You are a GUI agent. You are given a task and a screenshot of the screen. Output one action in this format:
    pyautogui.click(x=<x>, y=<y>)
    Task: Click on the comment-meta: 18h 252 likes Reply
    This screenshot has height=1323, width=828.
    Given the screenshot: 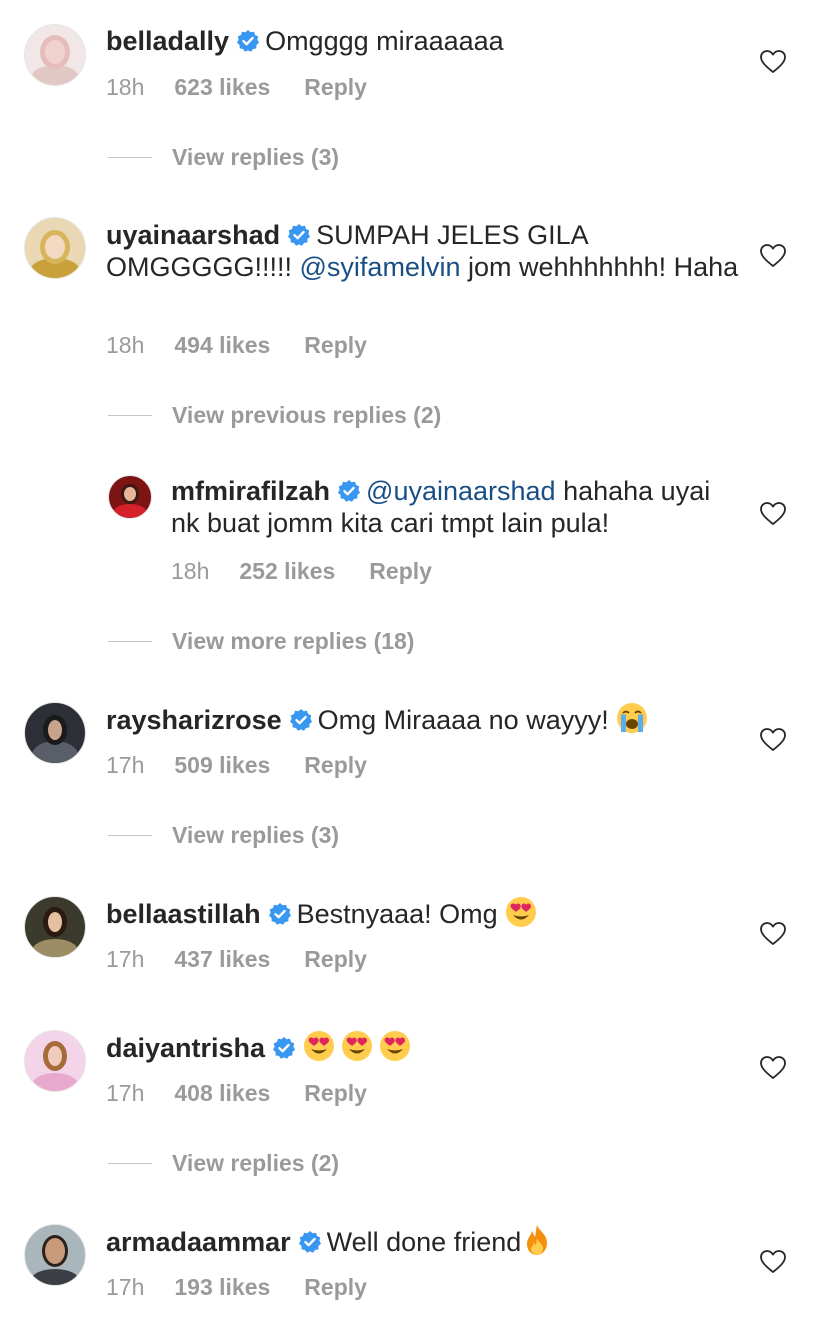 What is the action you would take?
    pyautogui.click(x=301, y=571)
    